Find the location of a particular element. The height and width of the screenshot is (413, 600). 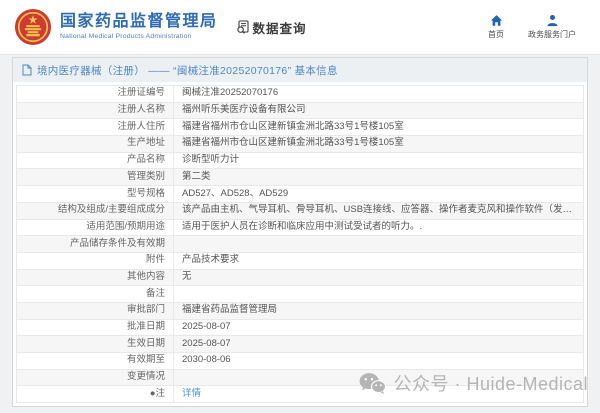

row-label: ●注 is located at coordinates (95, 394).